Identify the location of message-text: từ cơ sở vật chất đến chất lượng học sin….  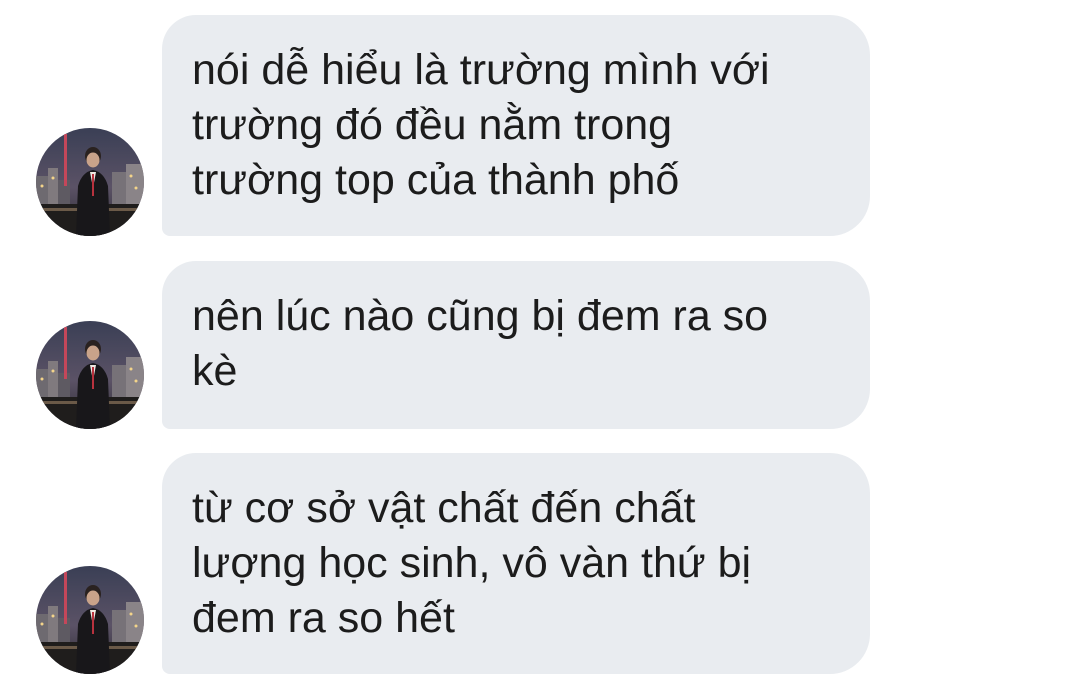
(472, 563).